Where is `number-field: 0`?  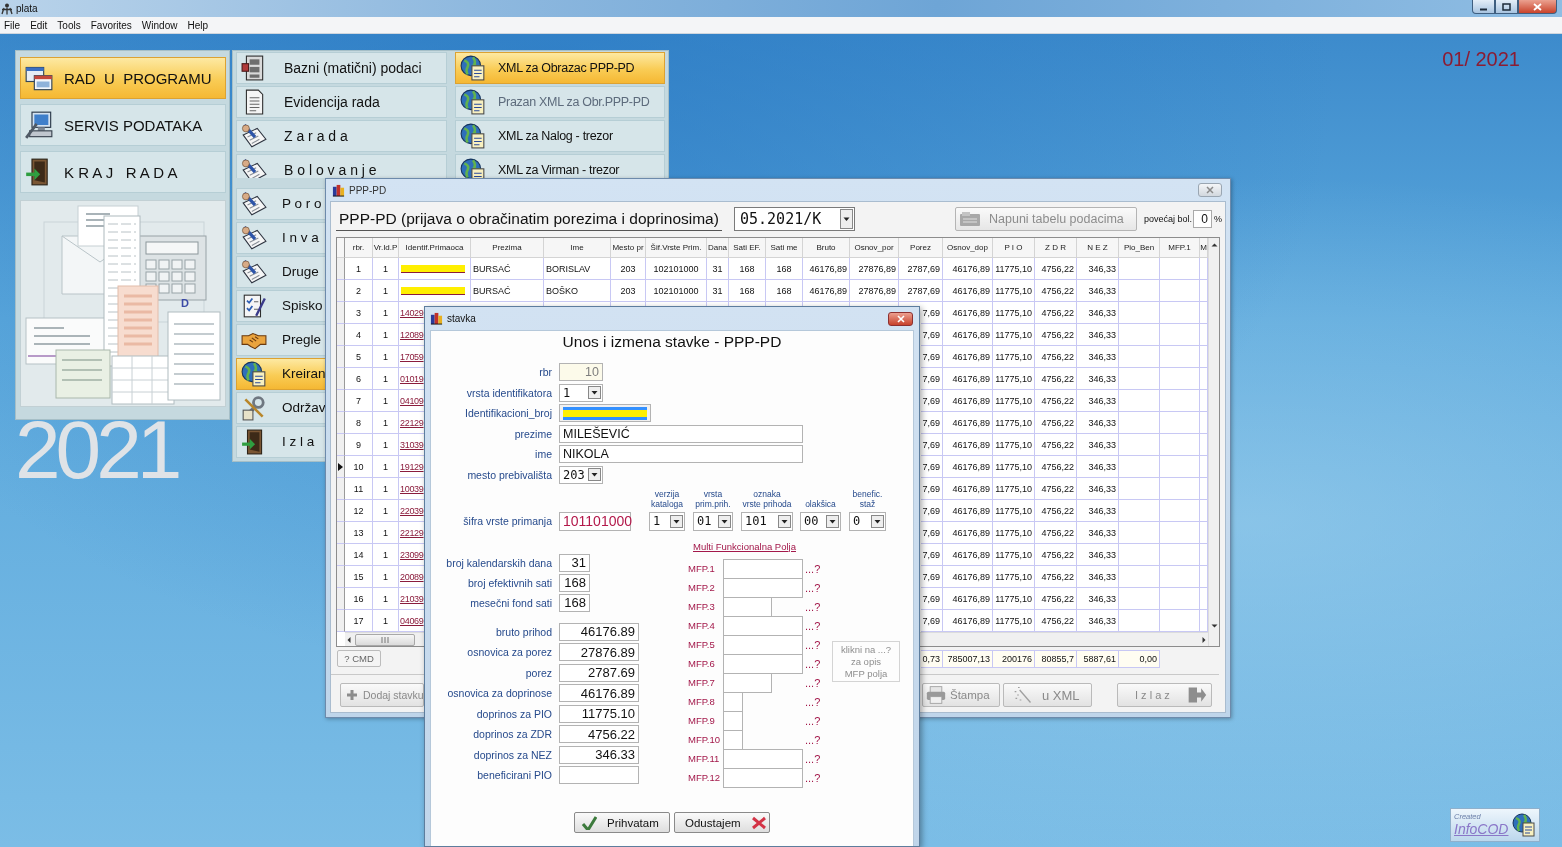
number-field: 0 is located at coordinates (1203, 219).